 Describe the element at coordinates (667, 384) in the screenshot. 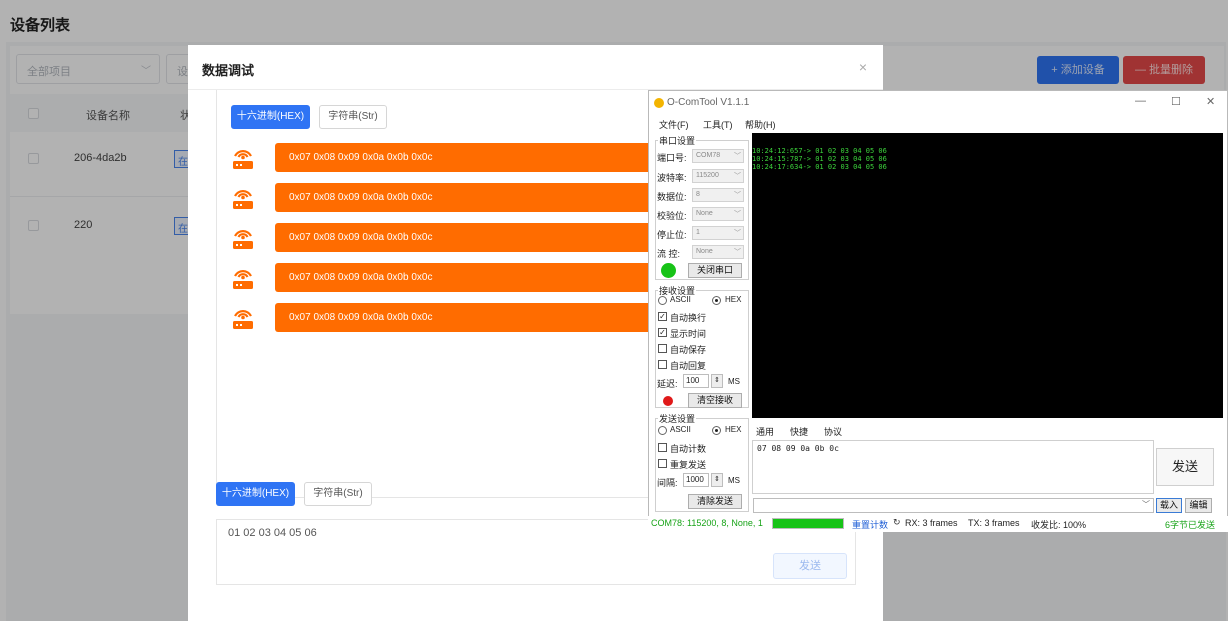

I see `delay-label: 延迟:` at that location.